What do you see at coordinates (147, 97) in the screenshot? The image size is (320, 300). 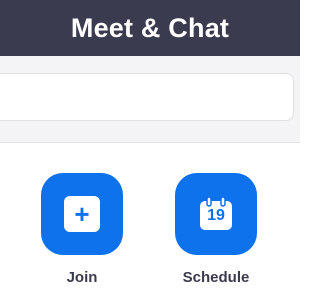 I see `search-input: ch` at bounding box center [147, 97].